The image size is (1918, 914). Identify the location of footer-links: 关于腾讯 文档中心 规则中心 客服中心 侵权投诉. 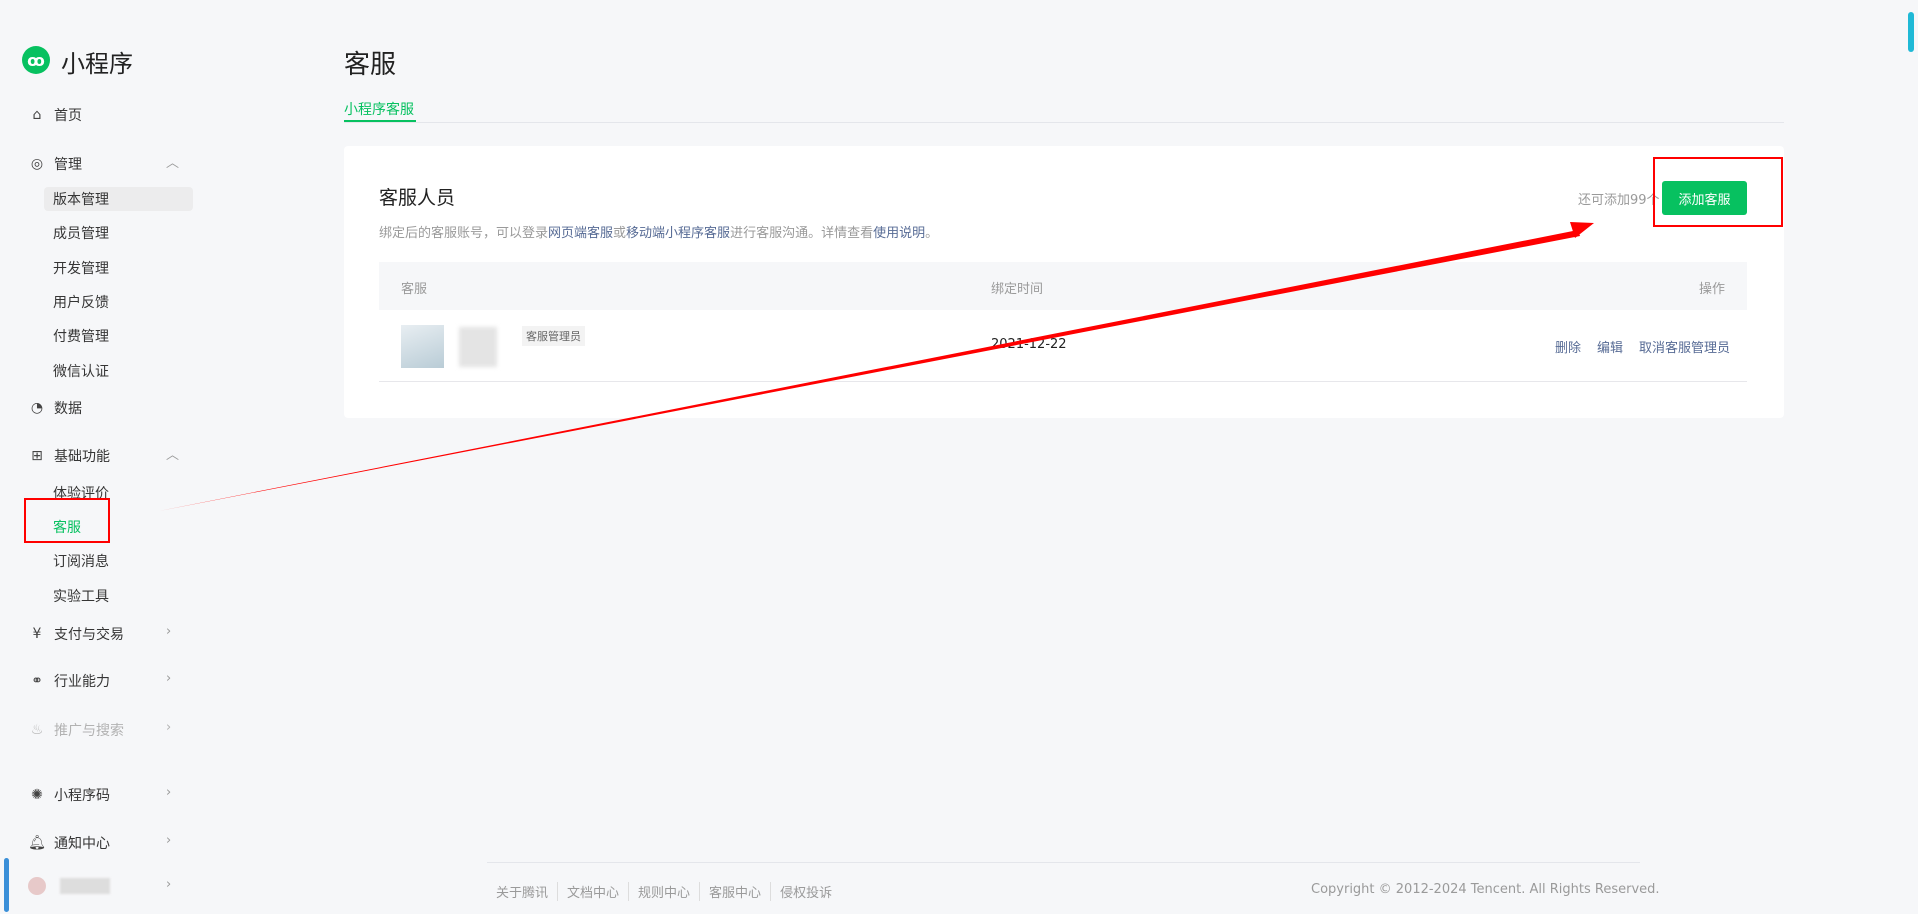
(668, 891).